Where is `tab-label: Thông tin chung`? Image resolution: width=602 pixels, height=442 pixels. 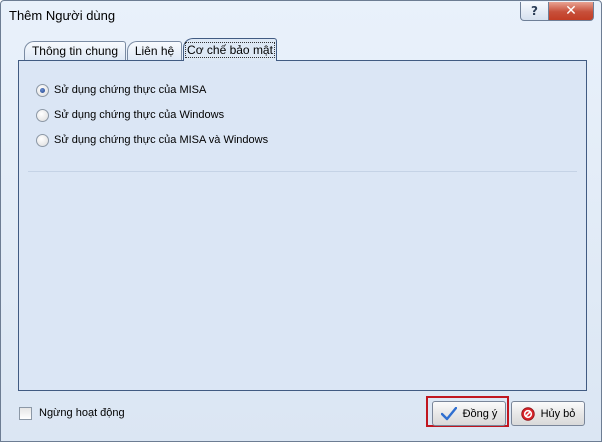 tab-label: Thông tin chung is located at coordinates (75, 51).